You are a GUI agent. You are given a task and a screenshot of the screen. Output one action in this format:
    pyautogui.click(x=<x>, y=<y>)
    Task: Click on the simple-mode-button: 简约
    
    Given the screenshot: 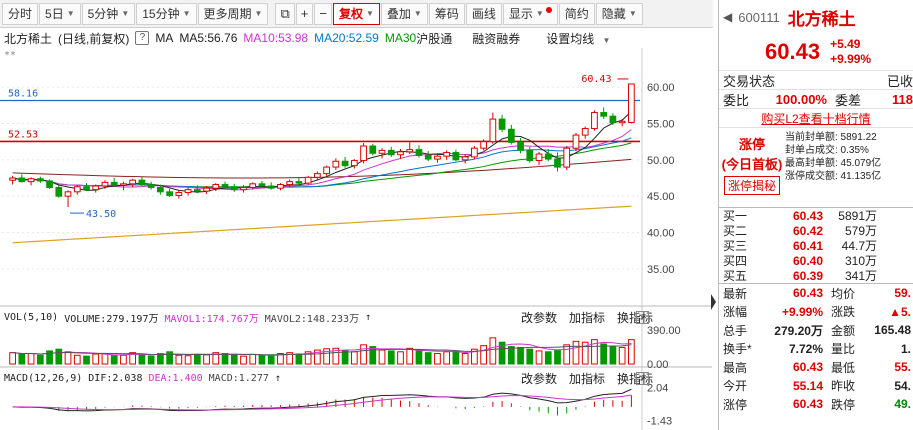 What is the action you would take?
    pyautogui.click(x=576, y=13)
    